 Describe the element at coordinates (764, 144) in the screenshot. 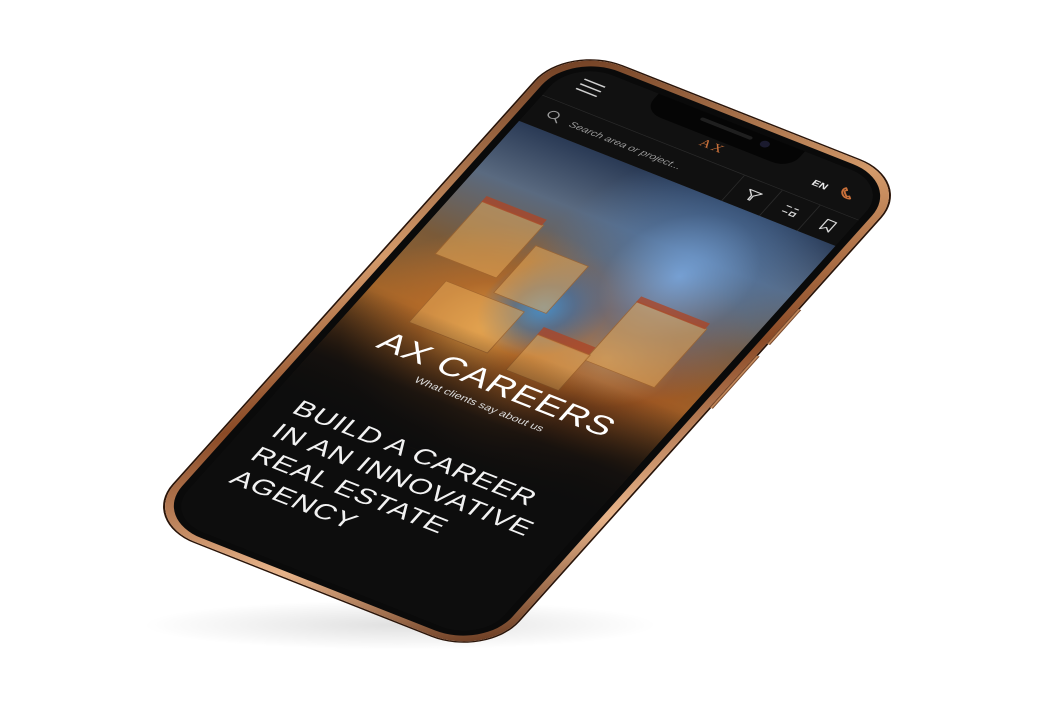

I see `front-camera` at that location.